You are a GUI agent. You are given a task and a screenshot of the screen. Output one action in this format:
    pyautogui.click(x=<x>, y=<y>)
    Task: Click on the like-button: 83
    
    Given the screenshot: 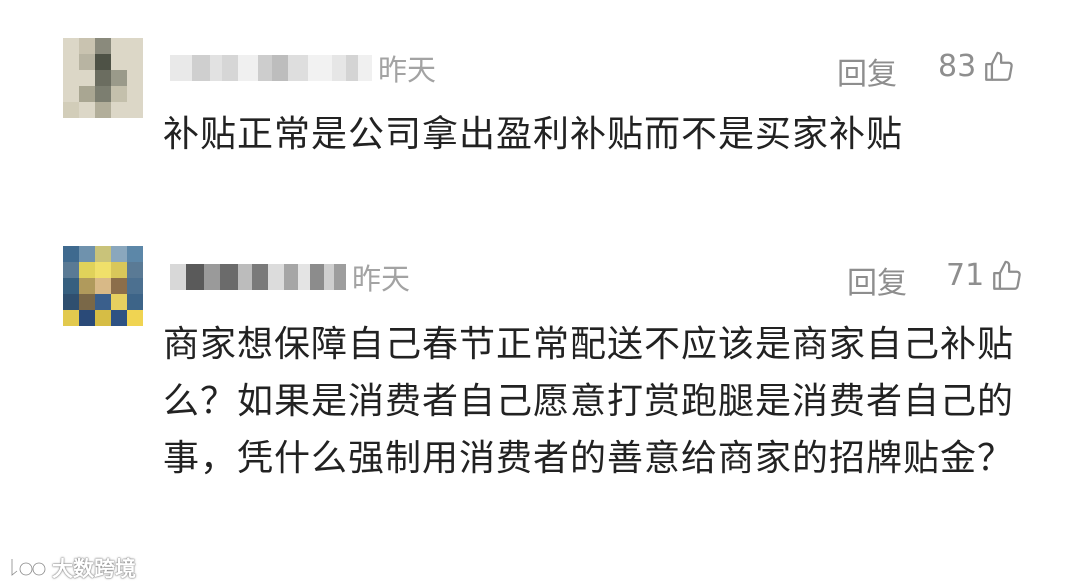 What is the action you would take?
    pyautogui.click(x=977, y=66)
    